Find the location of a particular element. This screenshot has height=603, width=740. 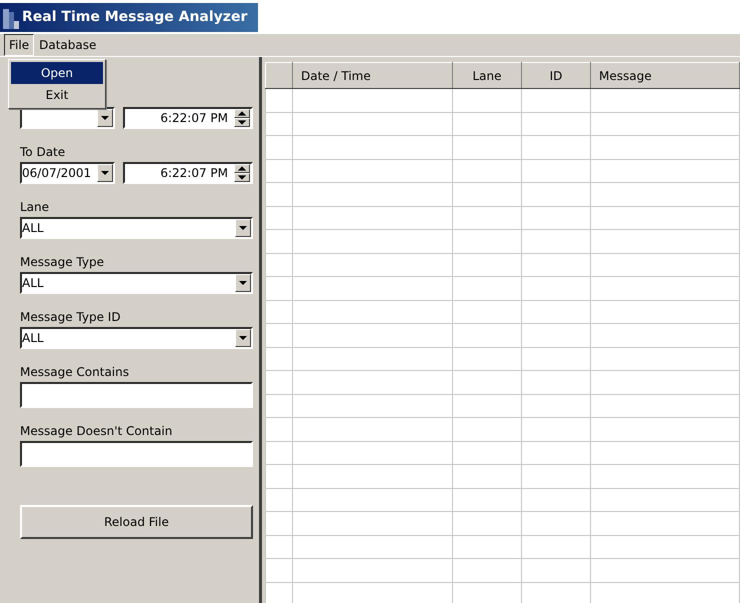

column-header: ID is located at coordinates (556, 75).